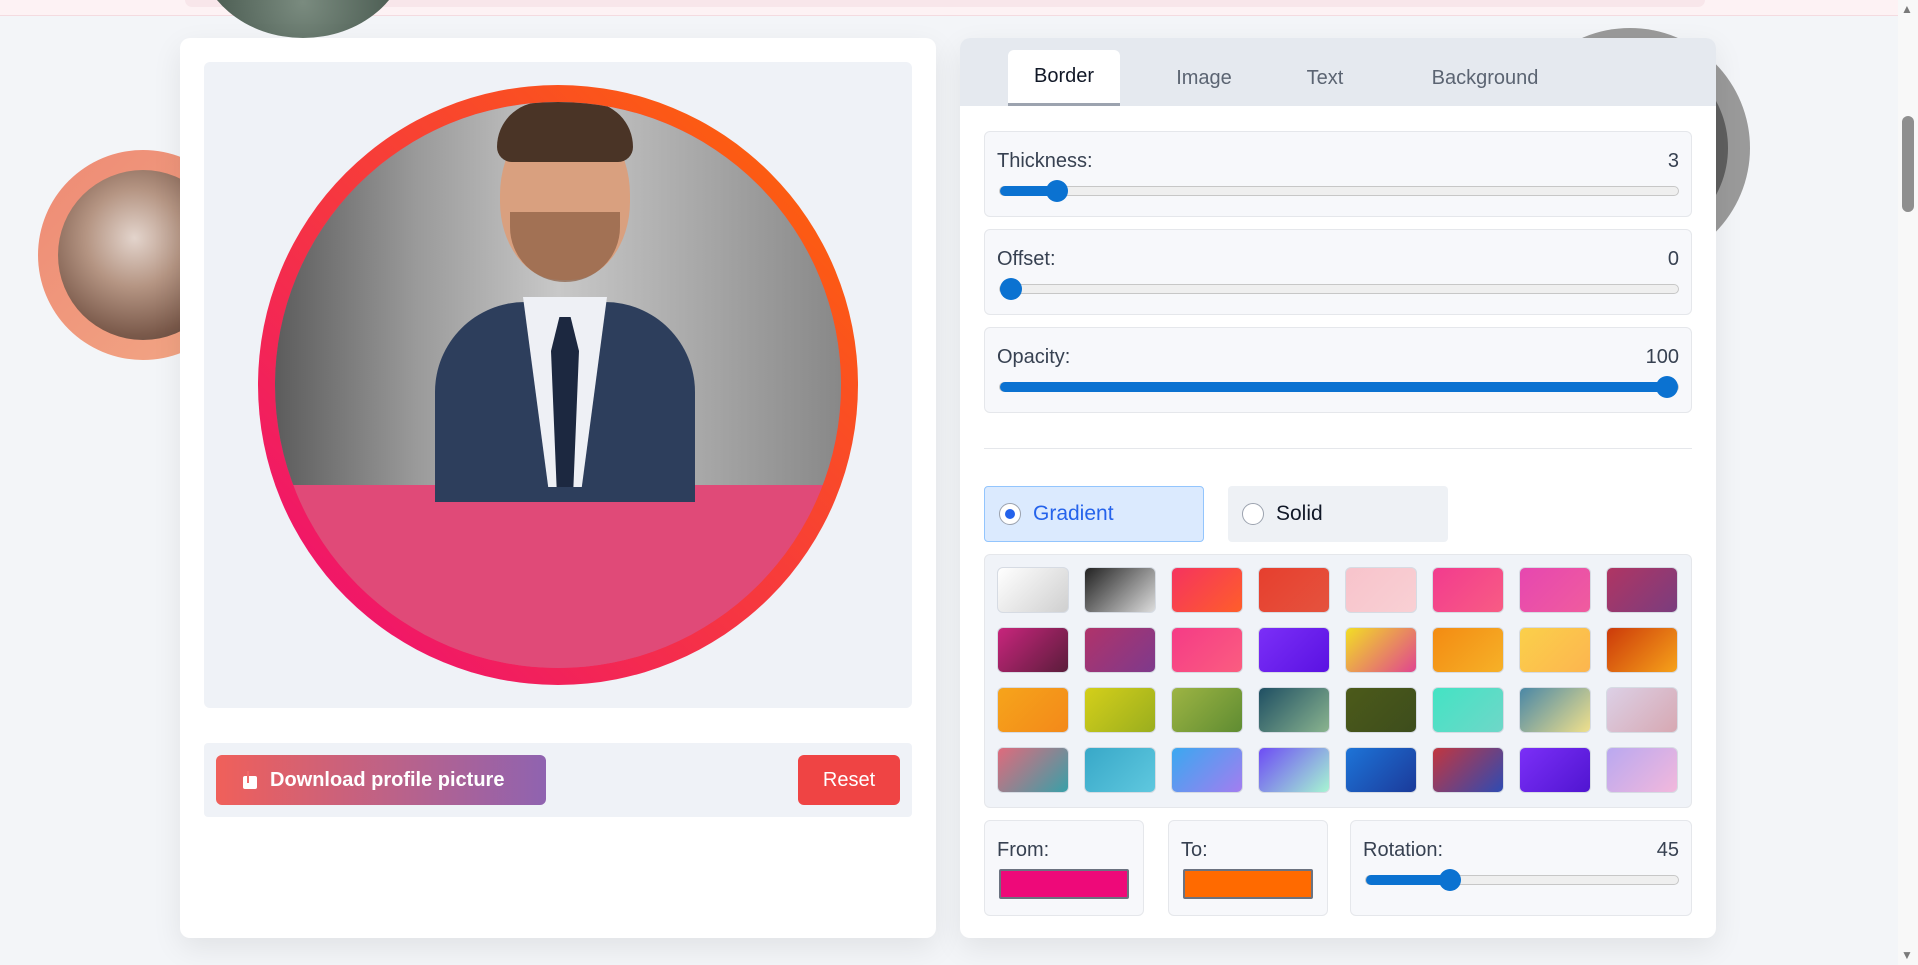 The image size is (1918, 965). What do you see at coordinates (1010, 514) in the screenshot?
I see `gradient-radio` at bounding box center [1010, 514].